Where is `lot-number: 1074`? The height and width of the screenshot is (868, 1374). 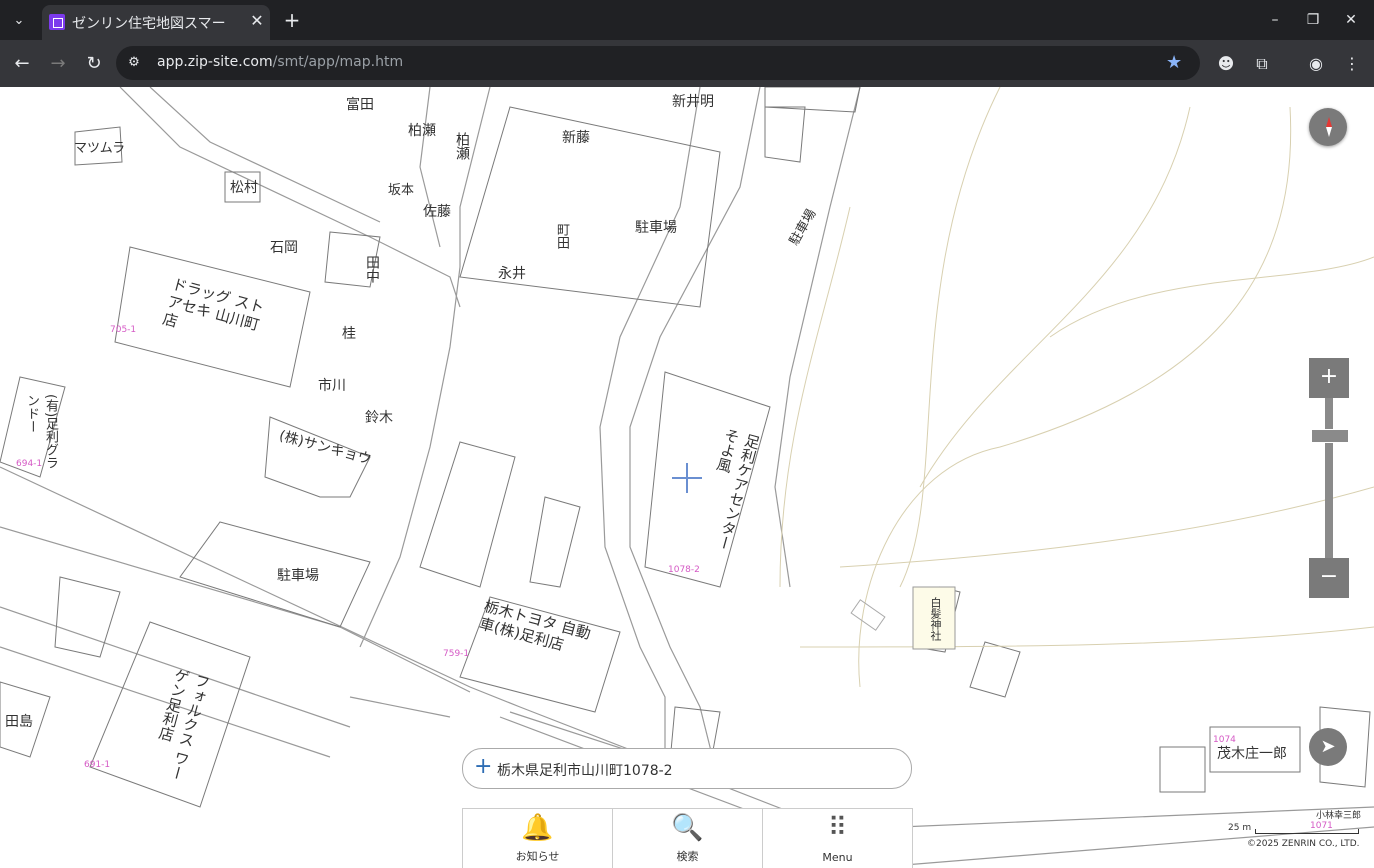 lot-number: 1074 is located at coordinates (1224, 740).